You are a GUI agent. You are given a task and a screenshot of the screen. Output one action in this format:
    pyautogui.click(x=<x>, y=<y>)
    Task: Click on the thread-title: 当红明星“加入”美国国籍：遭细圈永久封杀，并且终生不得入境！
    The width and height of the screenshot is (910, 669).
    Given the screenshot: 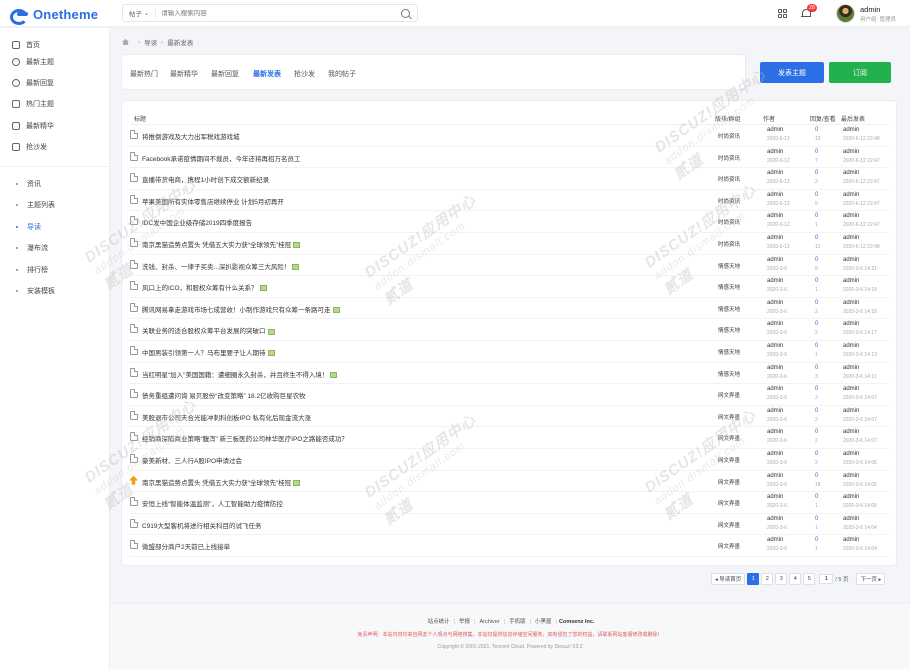 What is the action you would take?
    pyautogui.click(x=240, y=374)
    